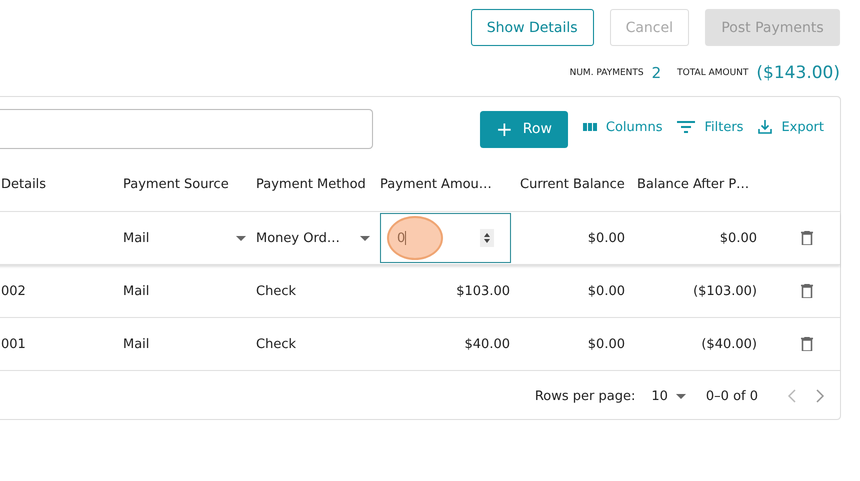  What do you see at coordinates (798, 73) in the screenshot?
I see `summary-value: ($143.00)` at bounding box center [798, 73].